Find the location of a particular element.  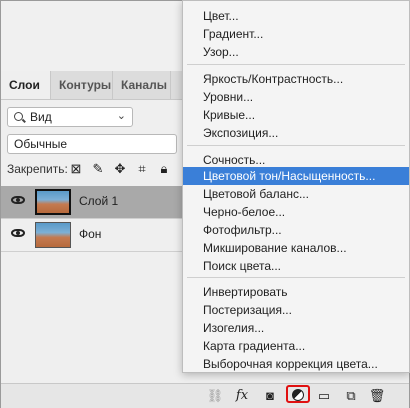

link-layers-icon: ⛓ is located at coordinates (215, 396).